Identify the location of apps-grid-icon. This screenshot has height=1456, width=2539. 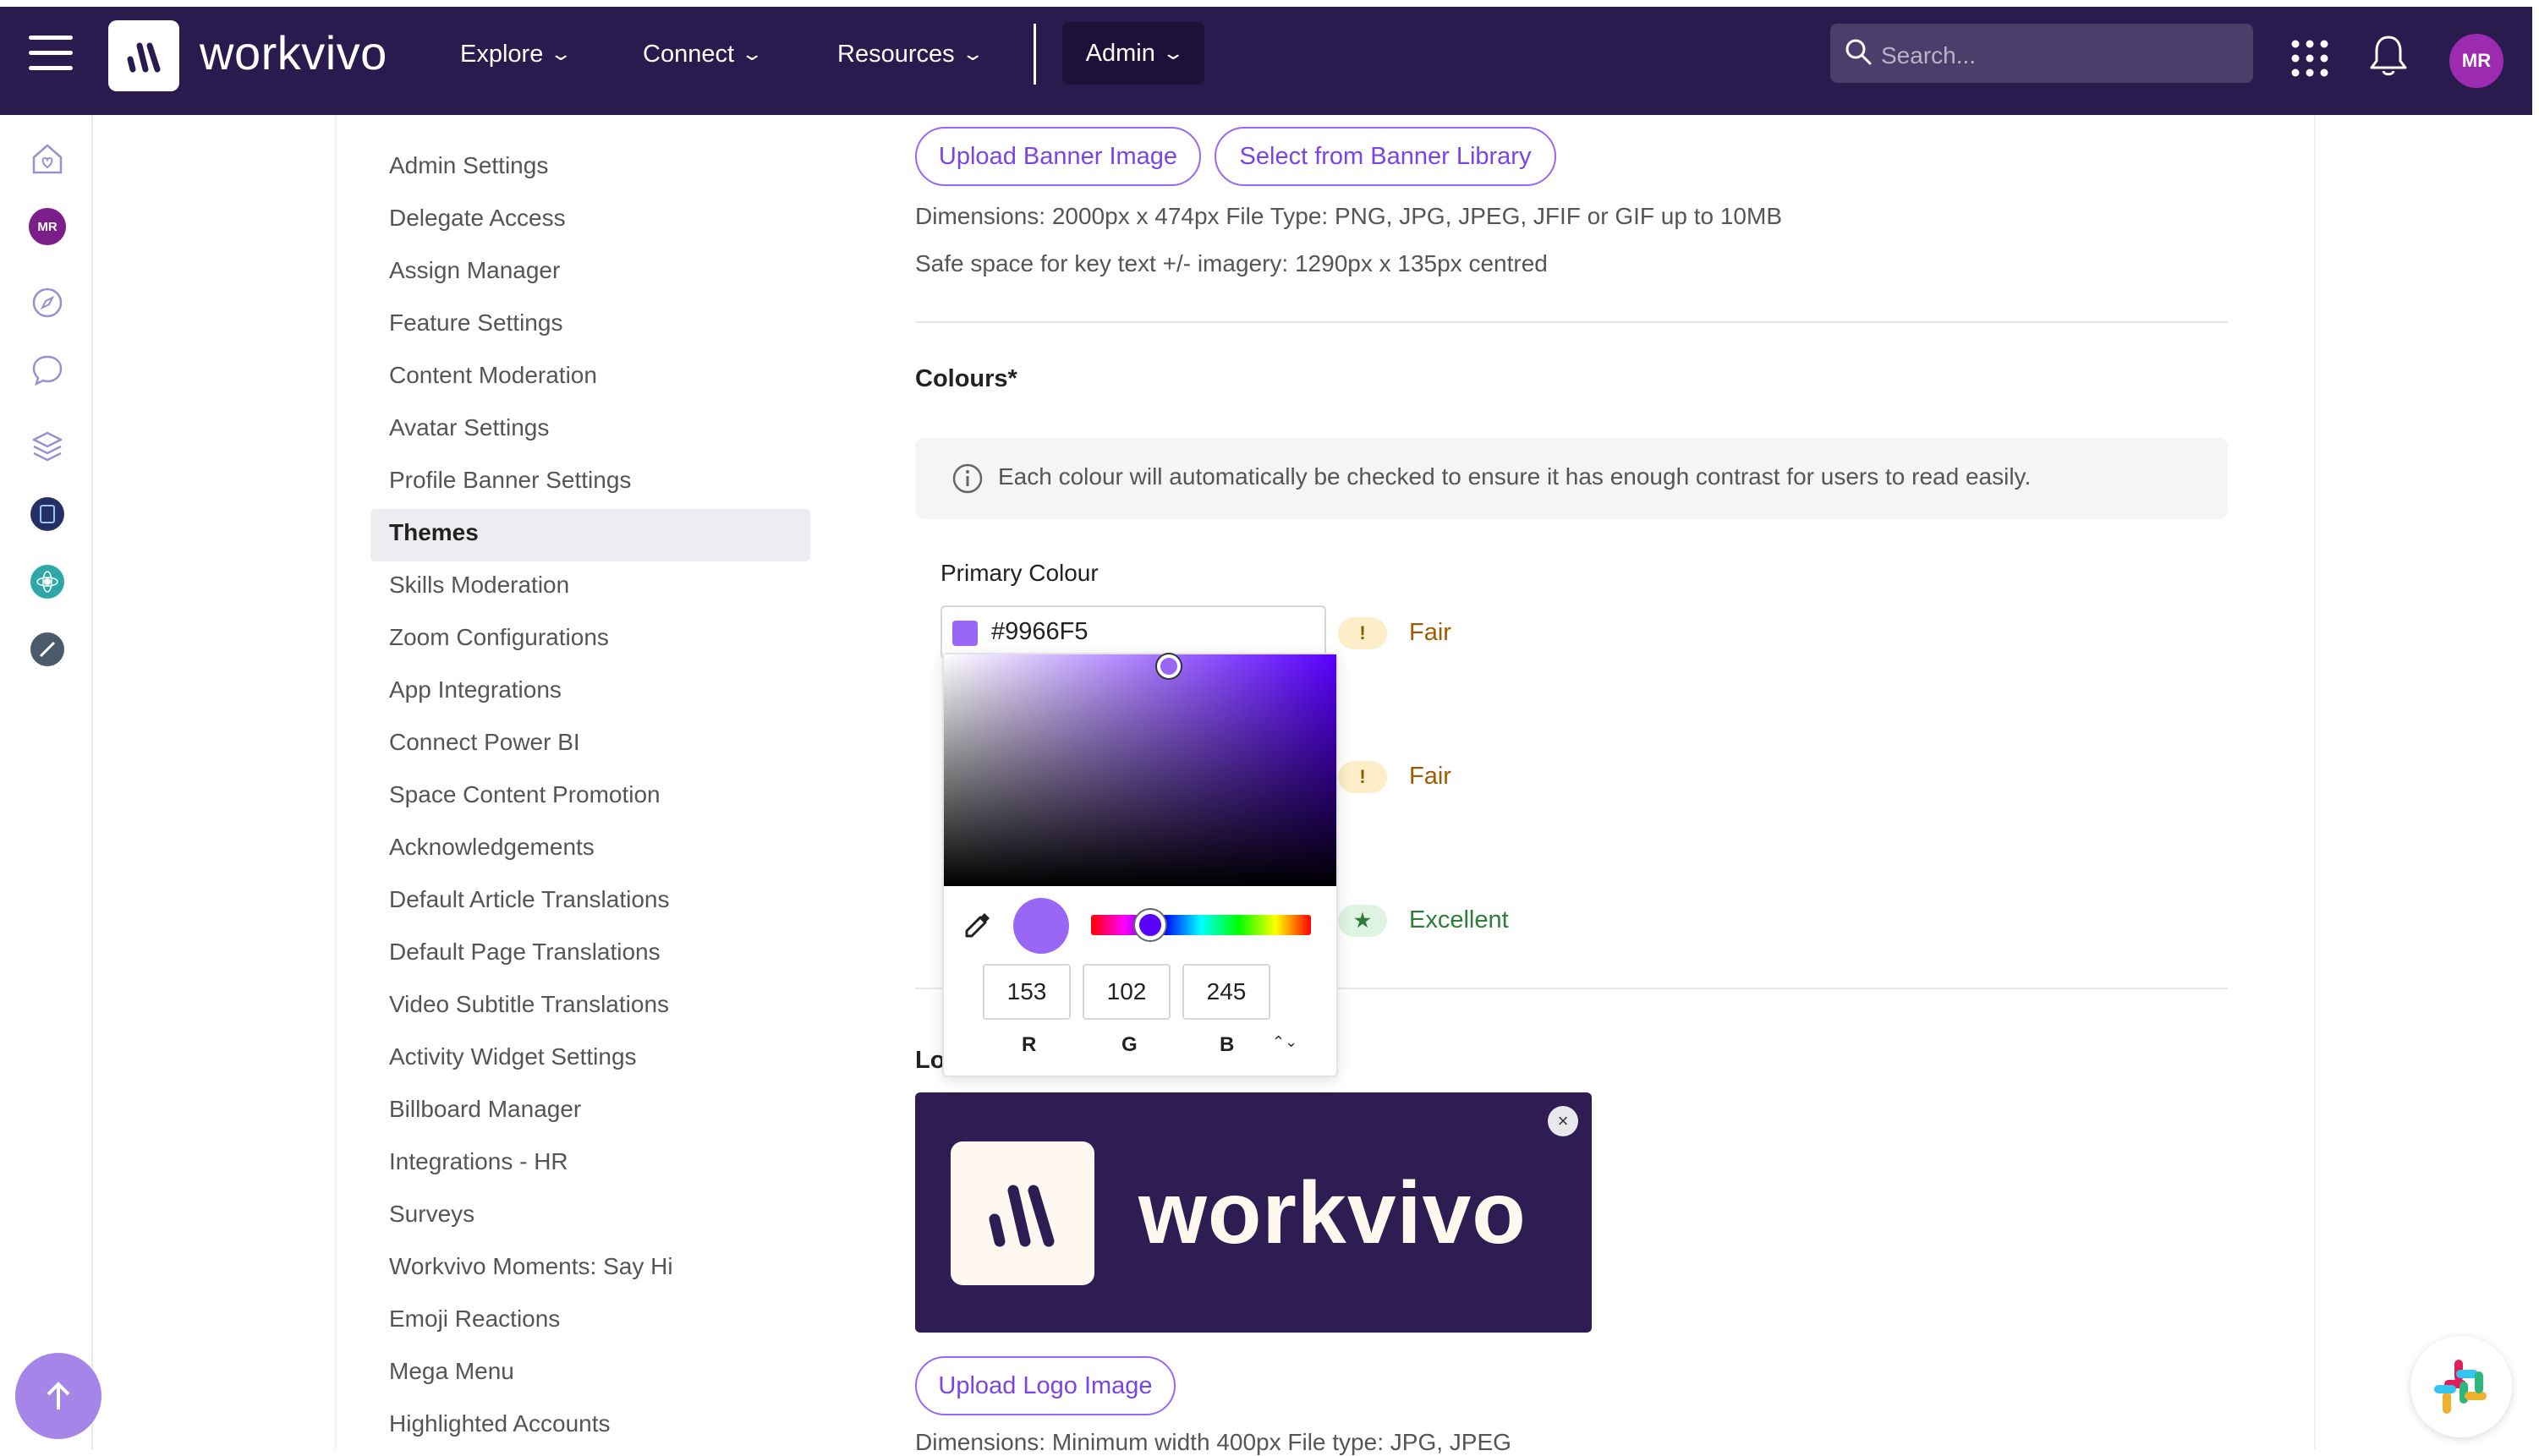
(2309, 58).